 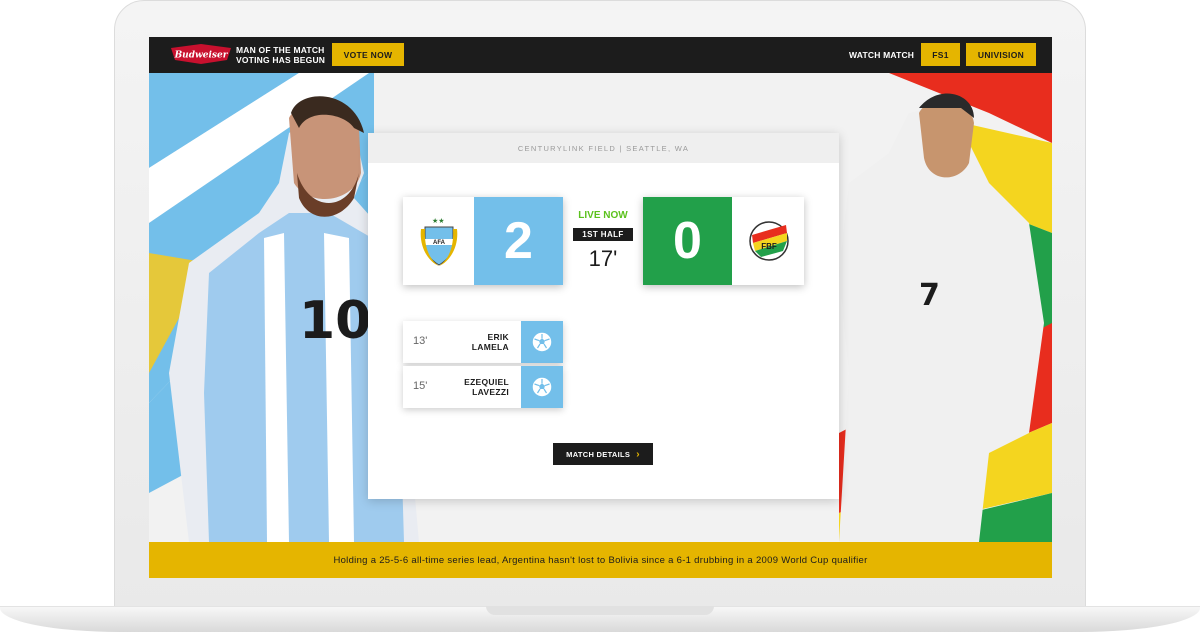 I want to click on goal-minute: 13', so click(x=420, y=341).